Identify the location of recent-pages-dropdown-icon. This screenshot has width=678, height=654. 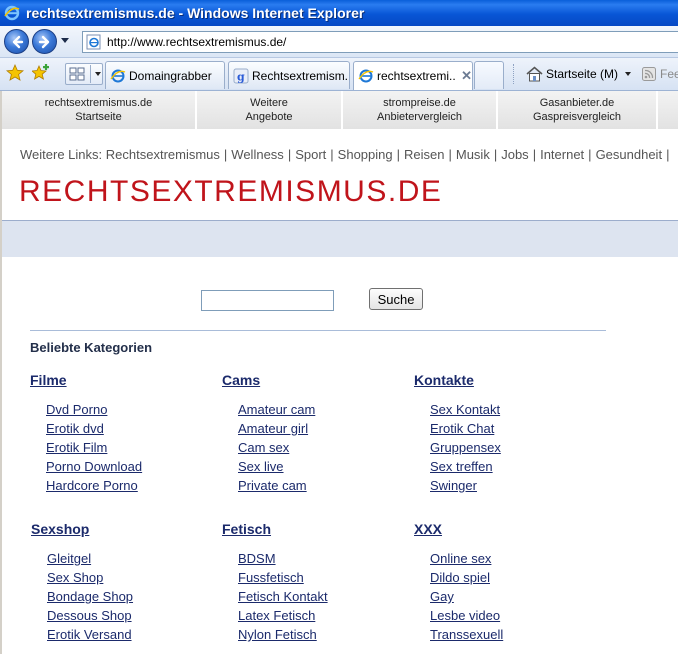
(65, 40).